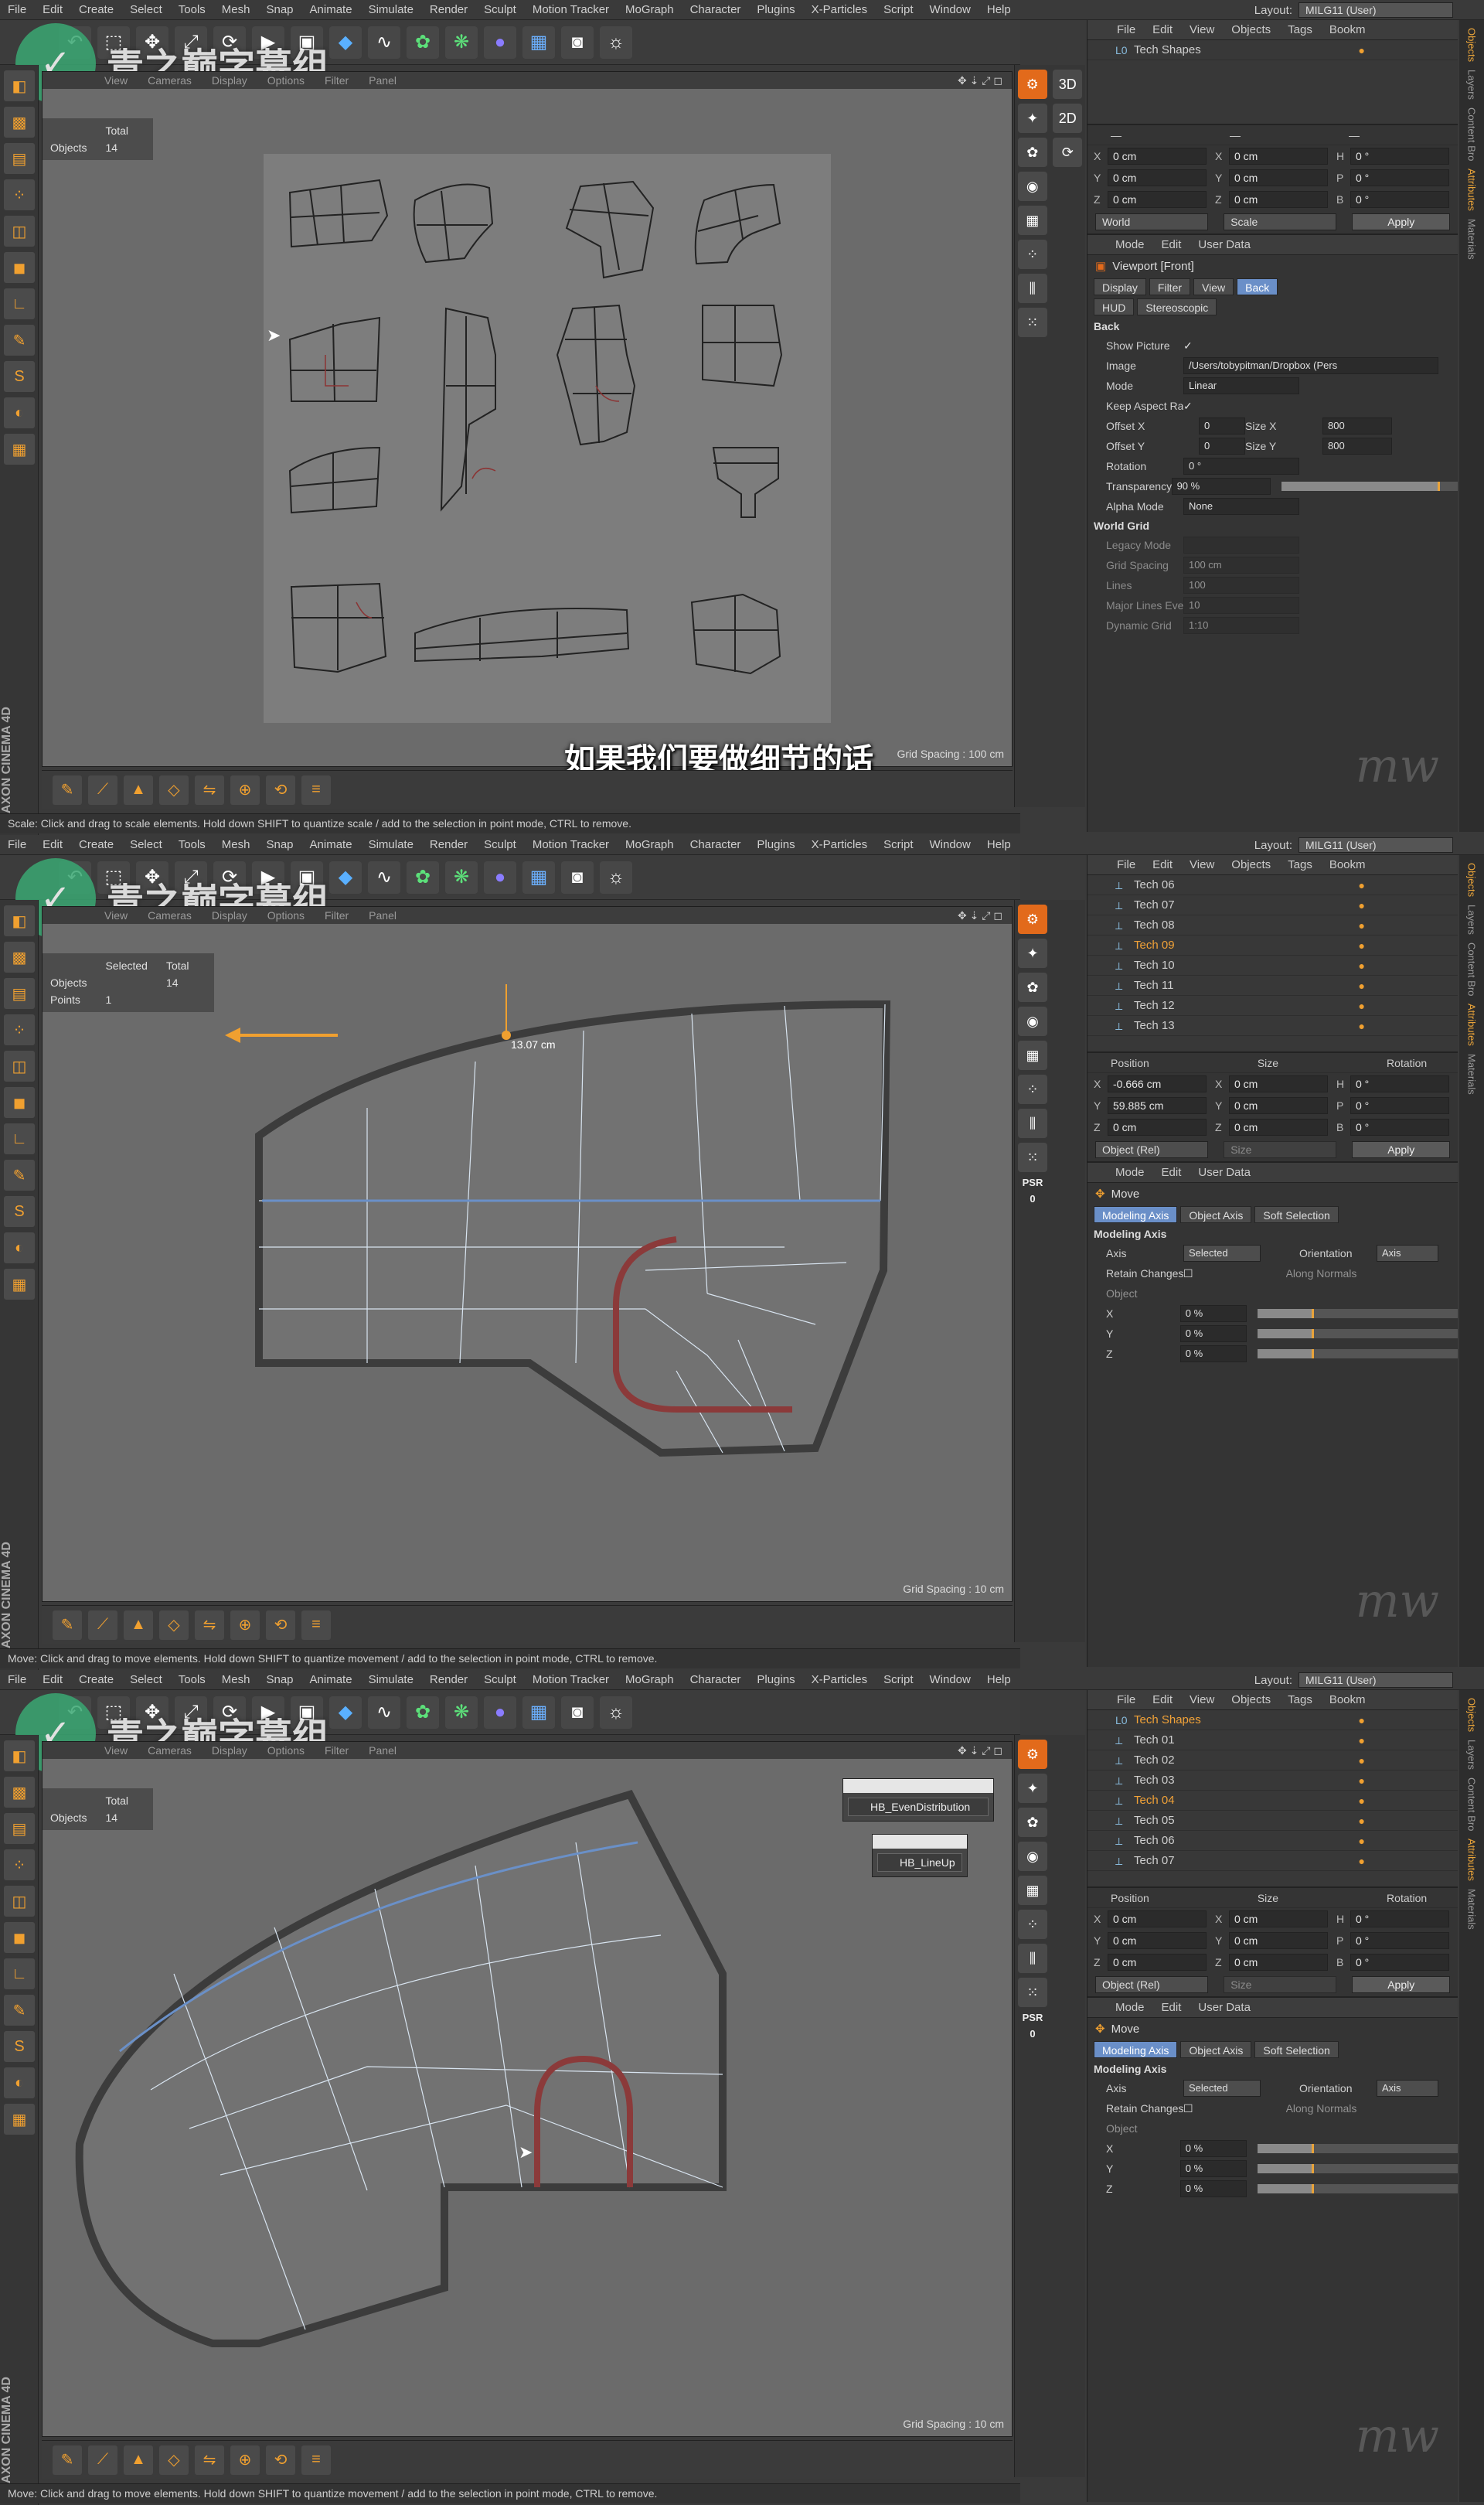 The height and width of the screenshot is (2505, 1484). I want to click on object-menu-view: View, so click(1202, 864).